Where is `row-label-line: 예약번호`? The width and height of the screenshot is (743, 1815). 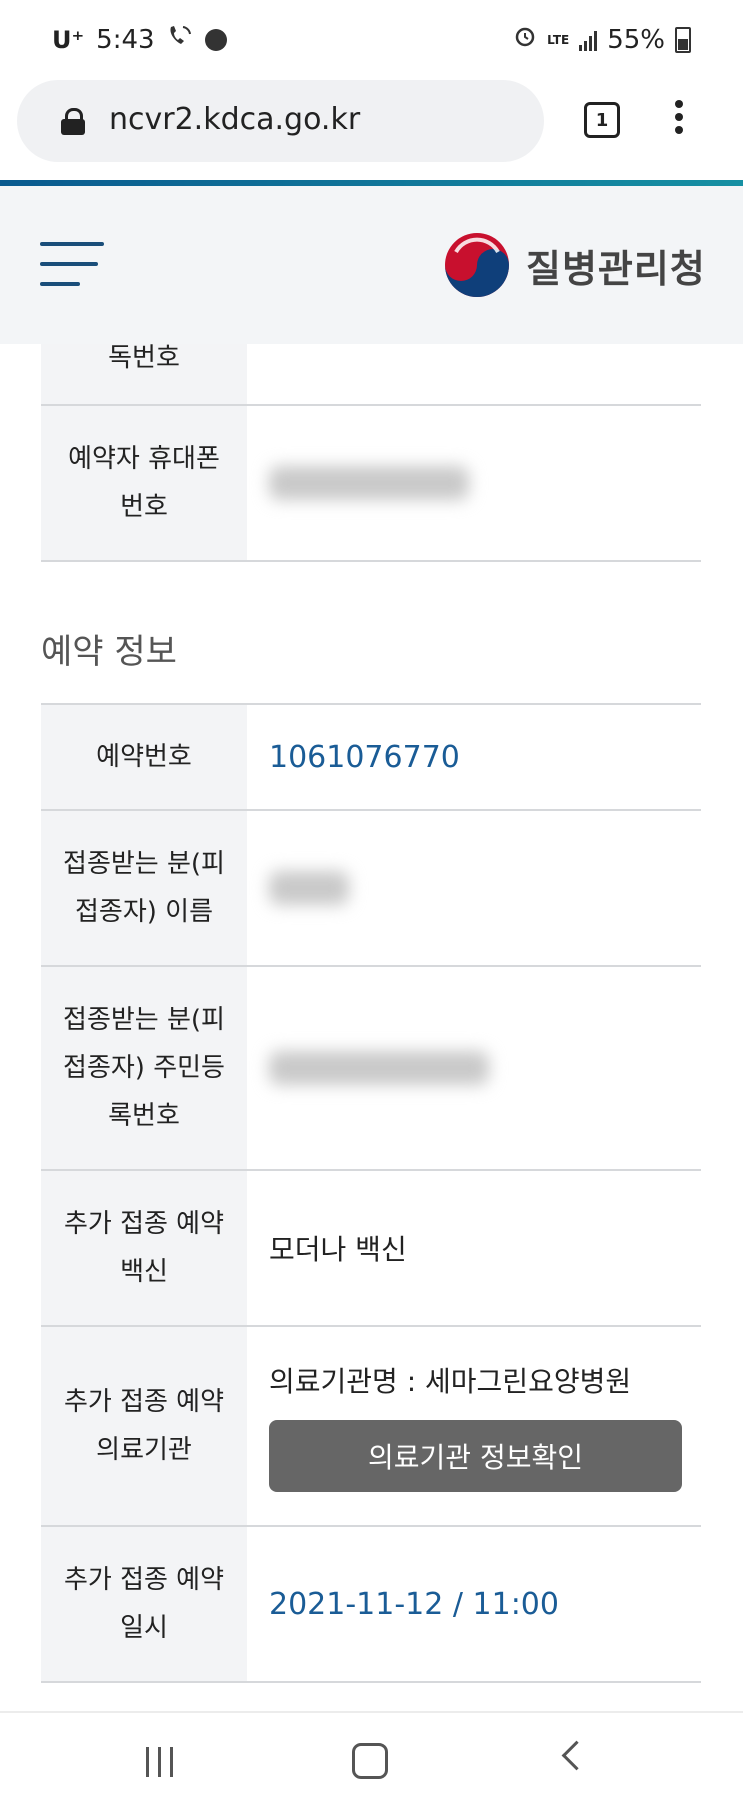
row-label-line: 예약번호 is located at coordinates (144, 757).